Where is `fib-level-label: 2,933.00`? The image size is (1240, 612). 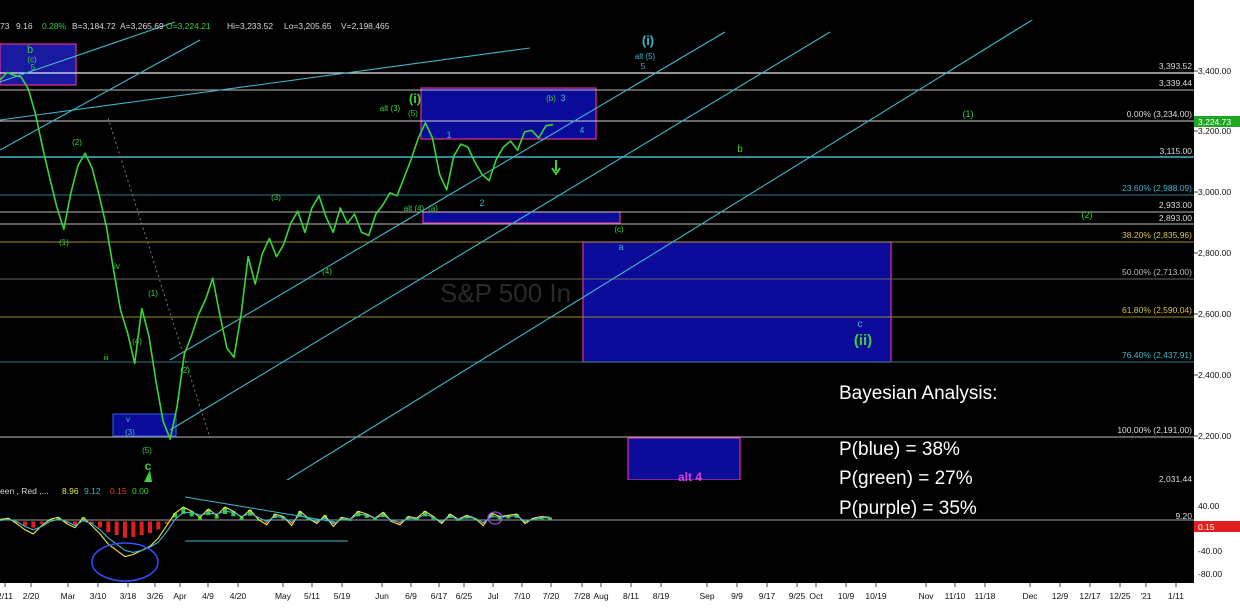
fib-level-label: 2,933.00 is located at coordinates (1175, 205).